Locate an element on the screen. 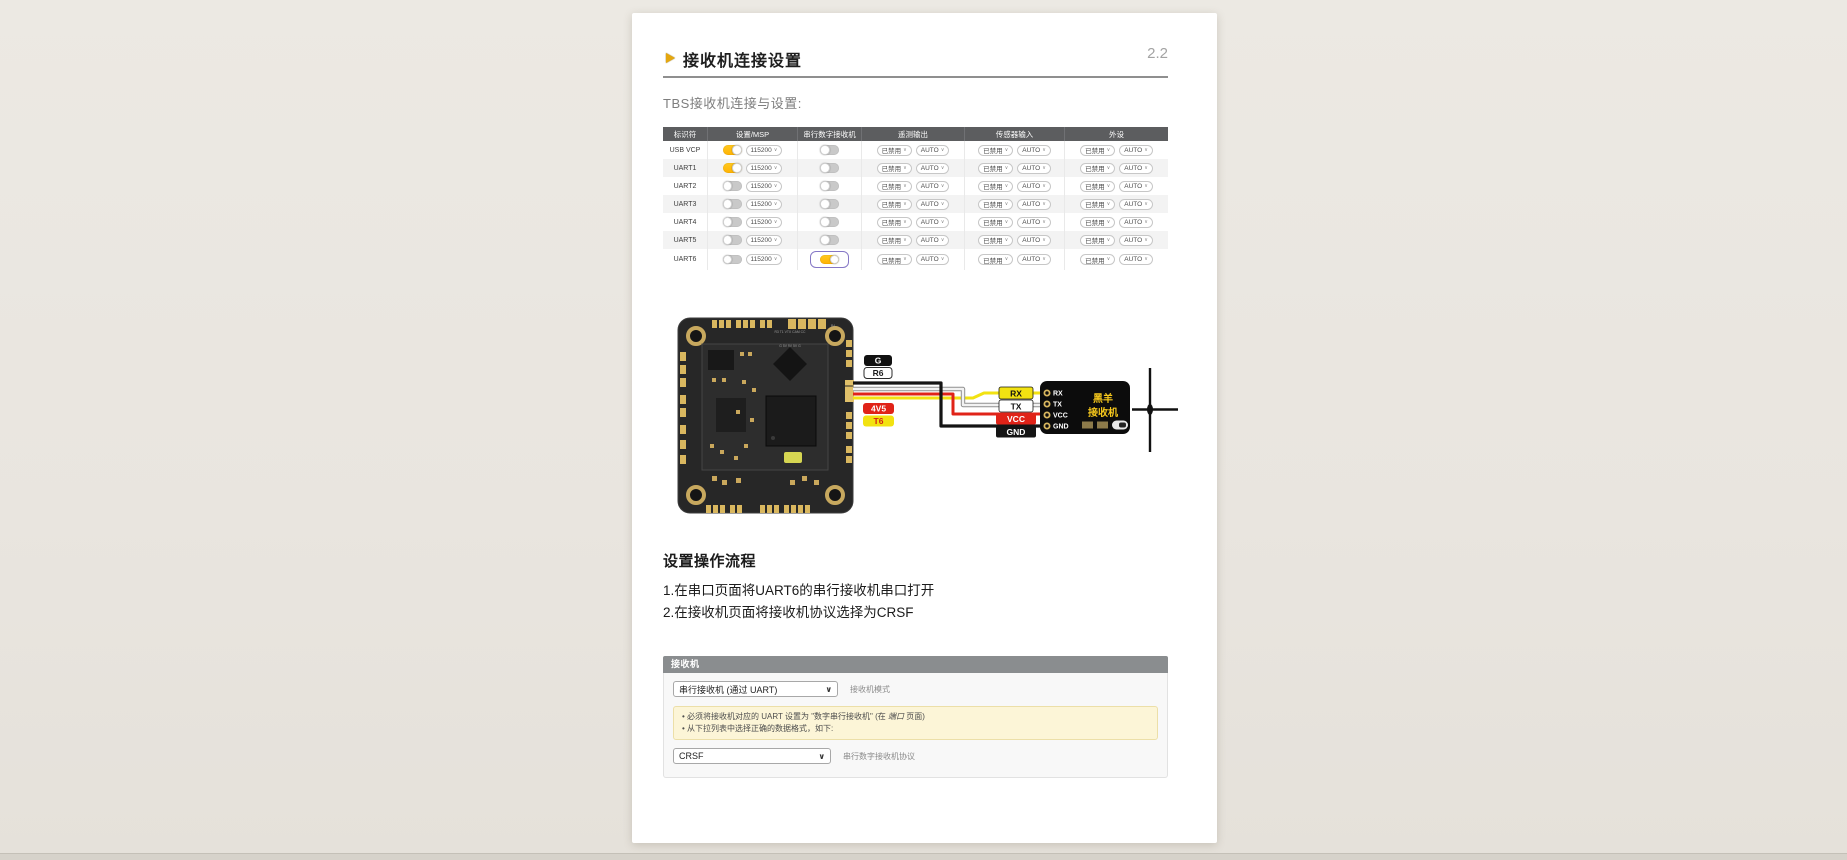 This screenshot has height=860, width=1847. pill-value: AUTO is located at coordinates (929, 150).